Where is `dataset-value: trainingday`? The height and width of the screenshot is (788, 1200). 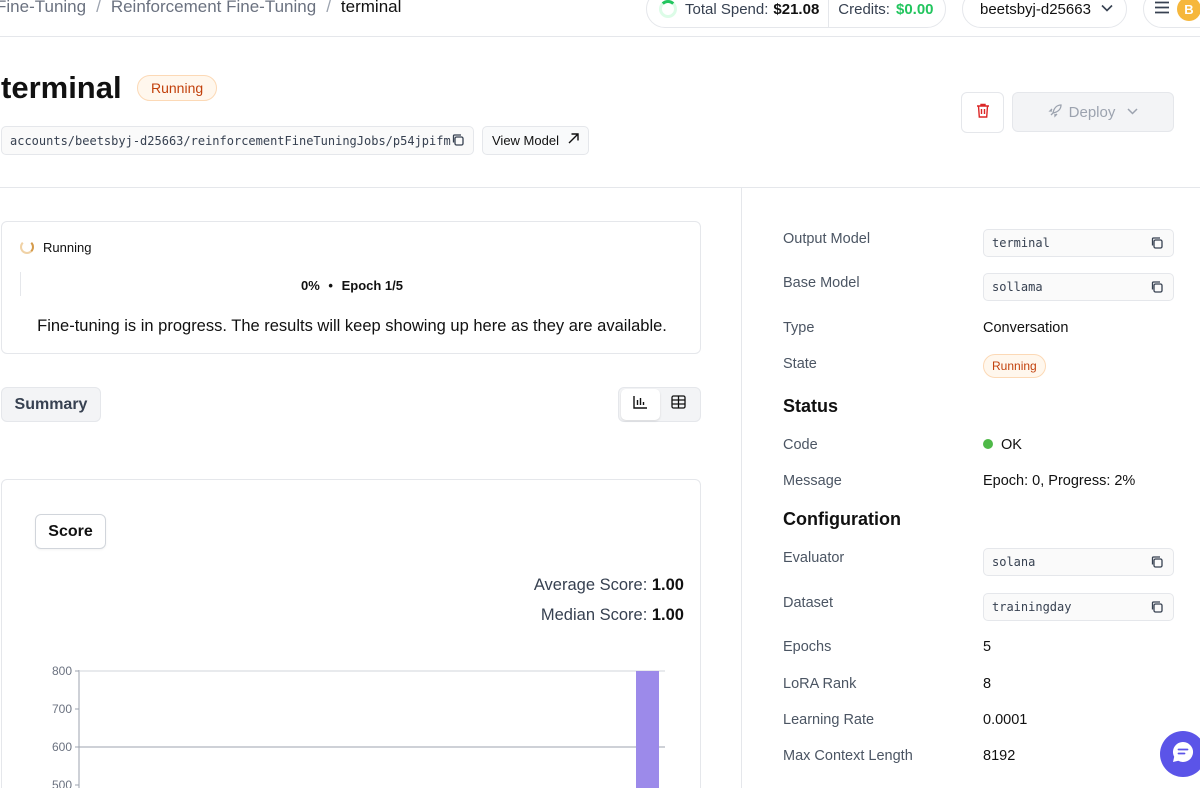 dataset-value: trainingday is located at coordinates (1032, 607).